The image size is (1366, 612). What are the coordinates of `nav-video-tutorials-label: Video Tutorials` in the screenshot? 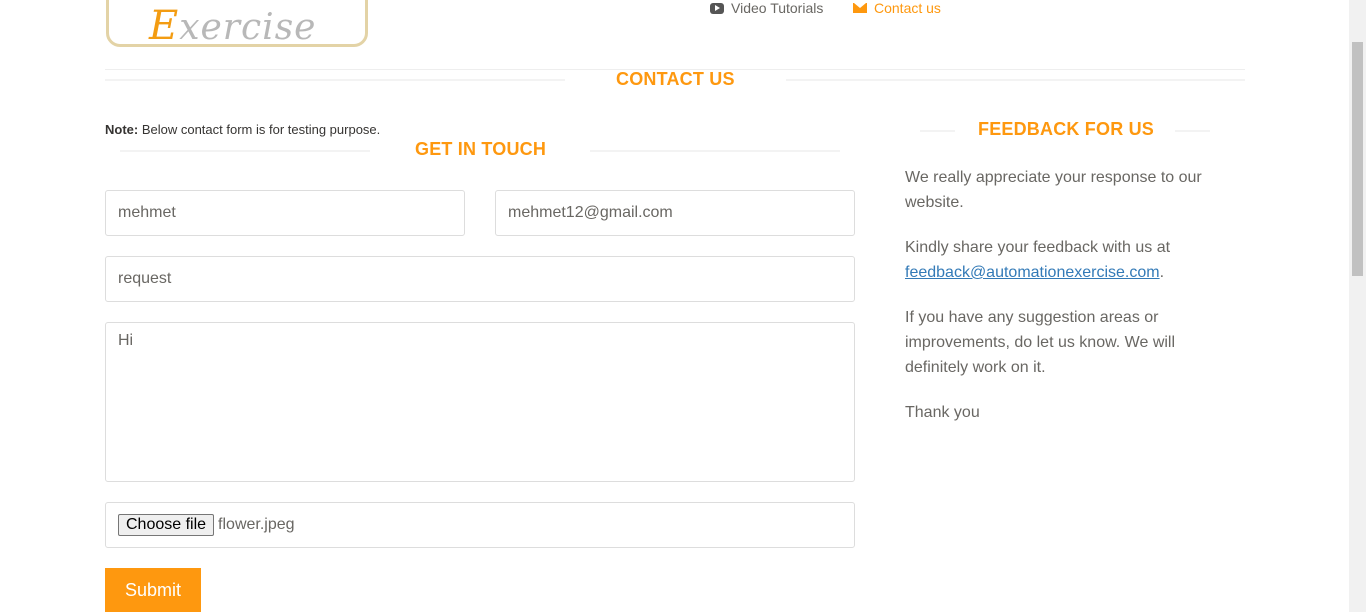 It's located at (777, 8).